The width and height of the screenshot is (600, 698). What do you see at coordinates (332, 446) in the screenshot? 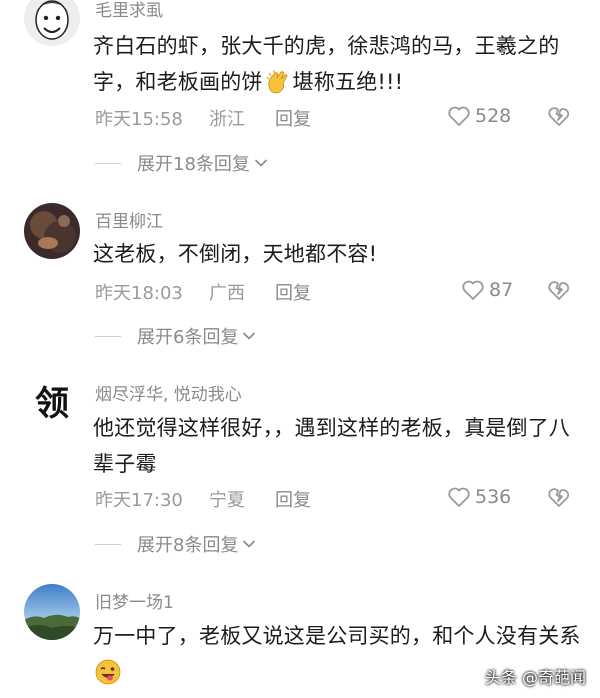
I see `comment-text: 他还觉得这样很好，，遇到这样的老板，真是倒了八辈子霉` at bounding box center [332, 446].